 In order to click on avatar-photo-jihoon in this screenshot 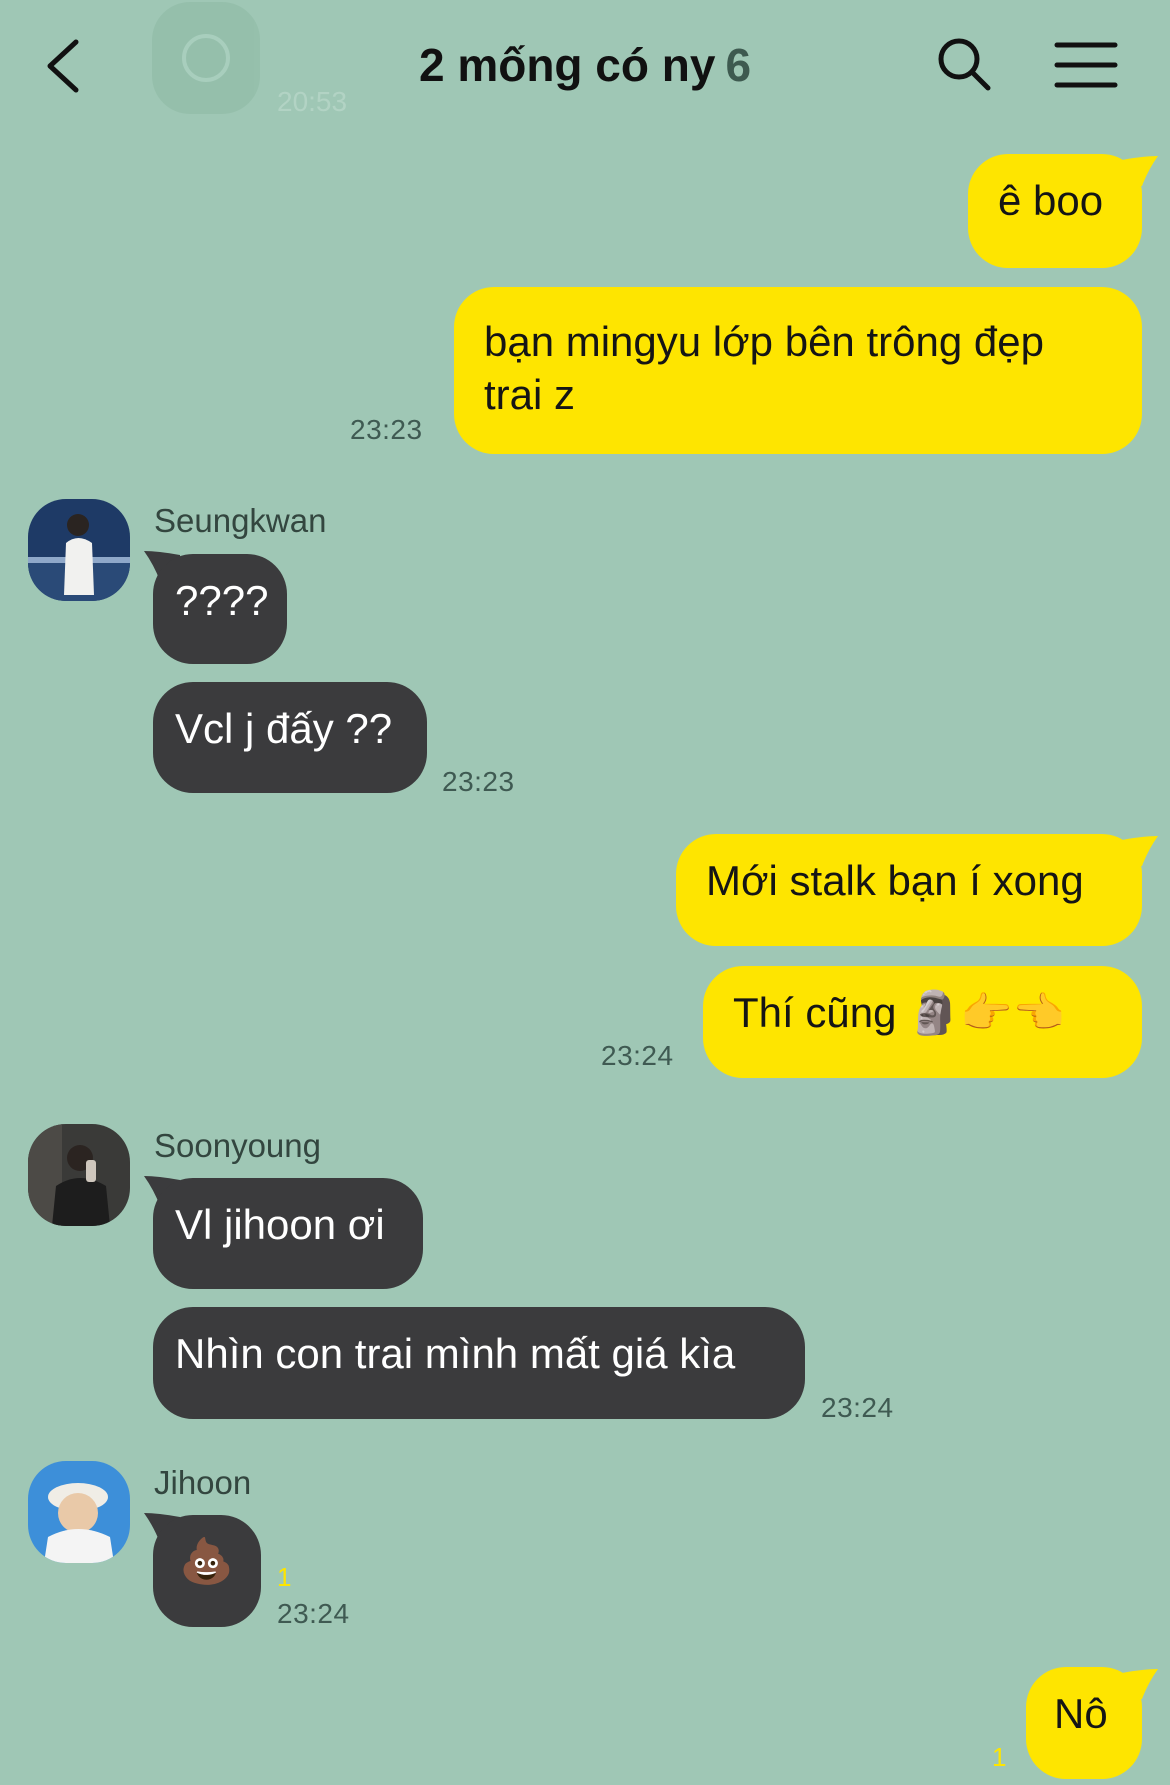, I will do `click(79, 1512)`.